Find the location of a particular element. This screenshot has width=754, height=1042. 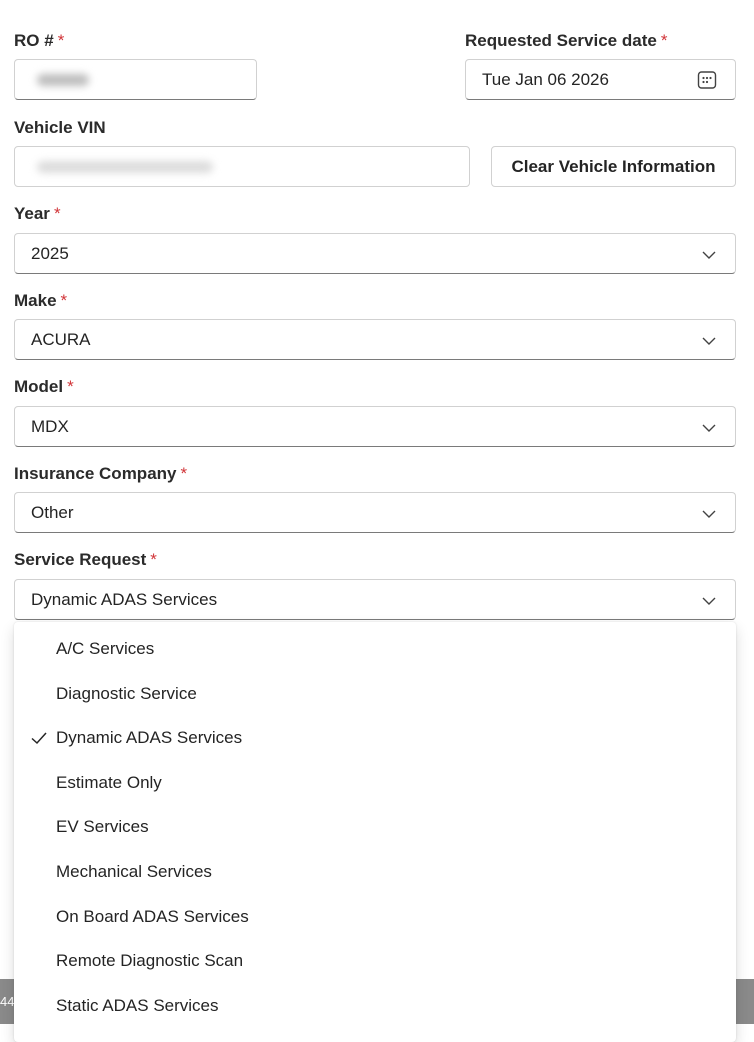

vin-input is located at coordinates (242, 166).